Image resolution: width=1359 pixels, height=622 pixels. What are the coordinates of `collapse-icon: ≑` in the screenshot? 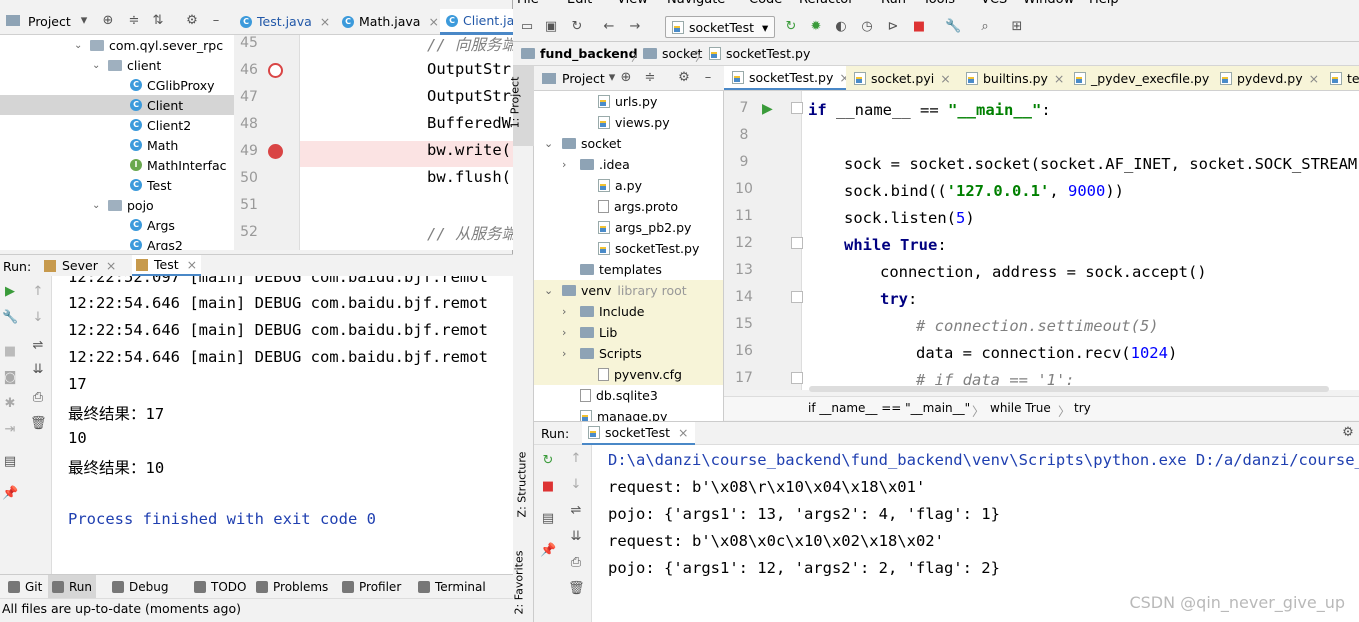 It's located at (134, 21).